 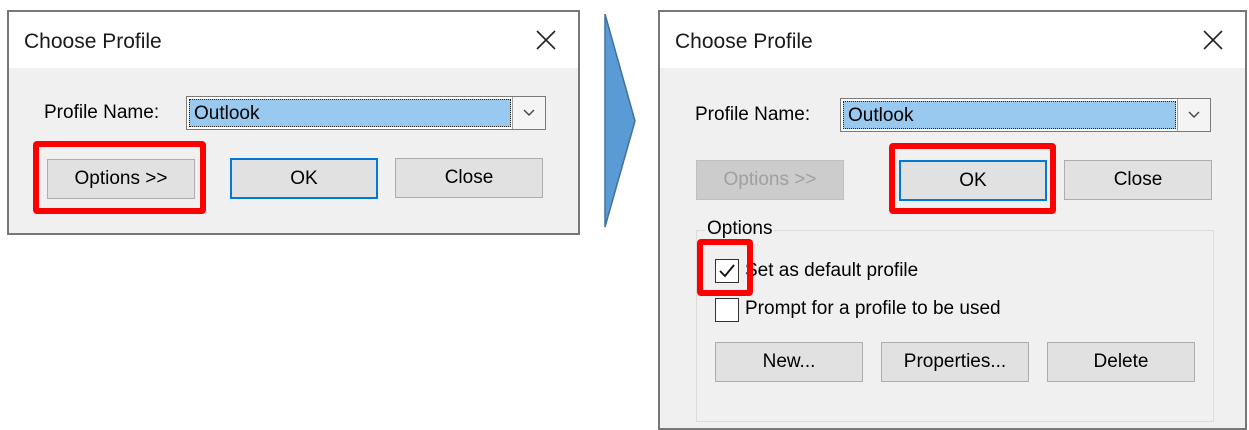 I want to click on set-default-label: Set as default profile, so click(x=831, y=271).